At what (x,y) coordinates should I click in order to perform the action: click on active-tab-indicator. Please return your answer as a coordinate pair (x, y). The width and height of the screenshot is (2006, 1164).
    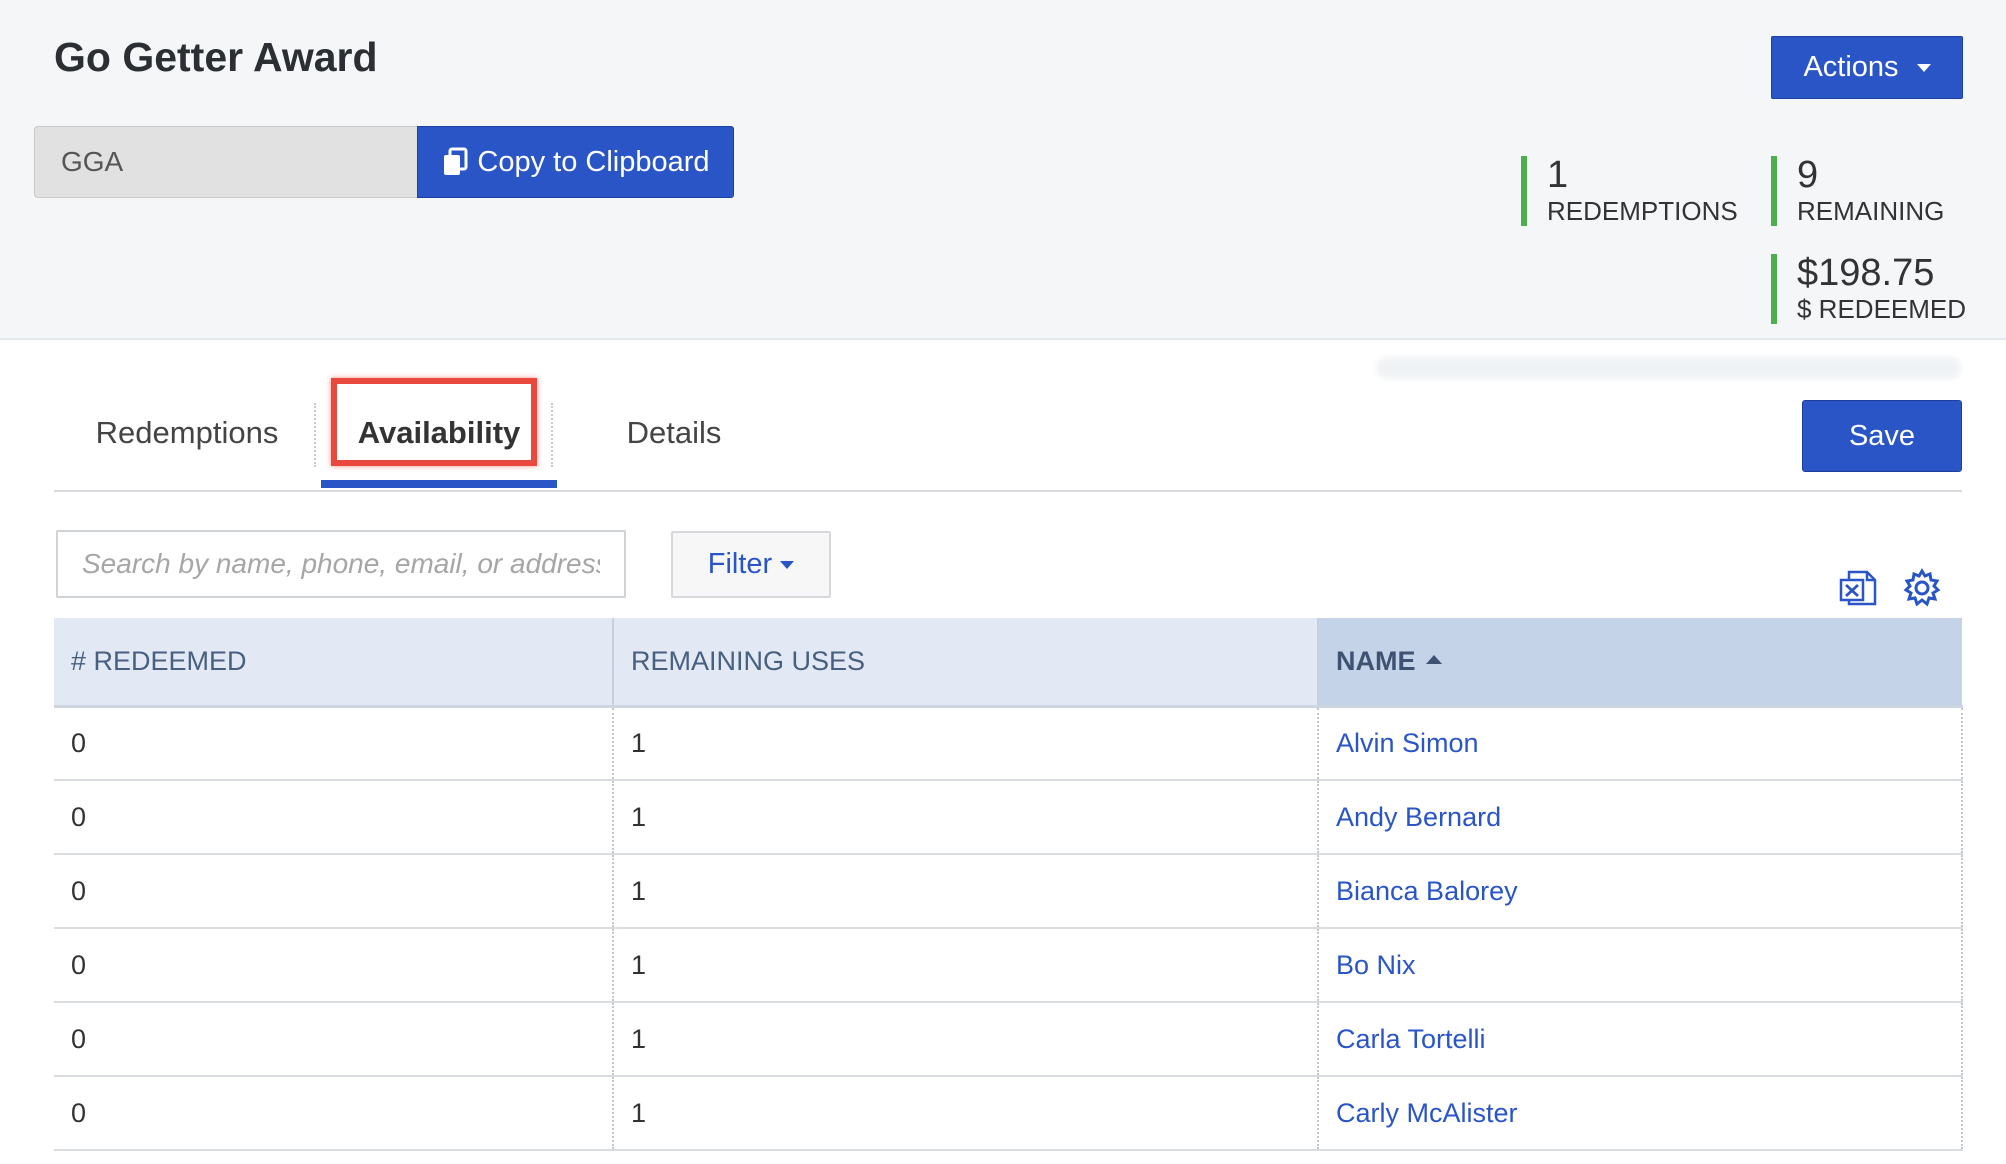
    Looking at the image, I should click on (439, 484).